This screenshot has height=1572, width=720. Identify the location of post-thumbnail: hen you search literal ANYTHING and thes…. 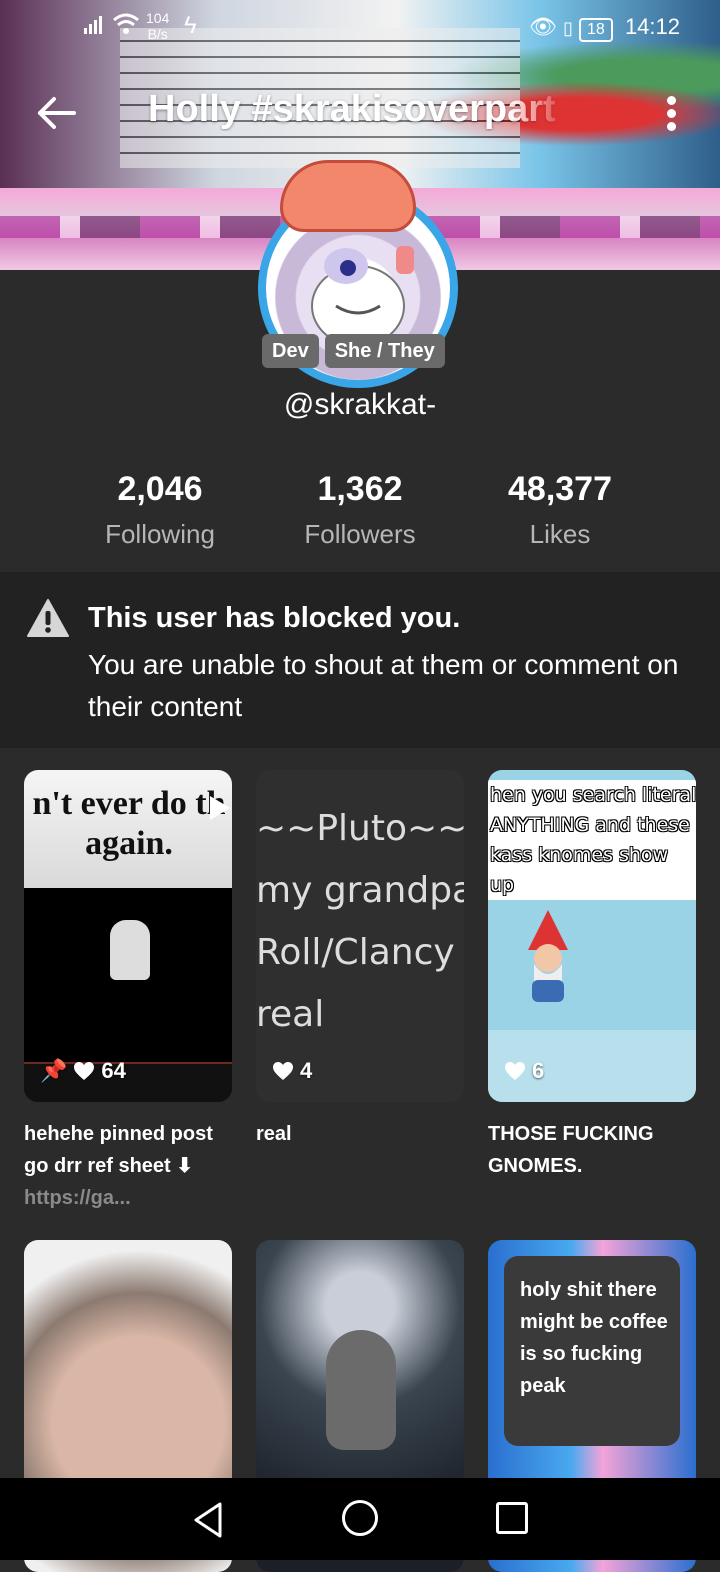
(592, 936).